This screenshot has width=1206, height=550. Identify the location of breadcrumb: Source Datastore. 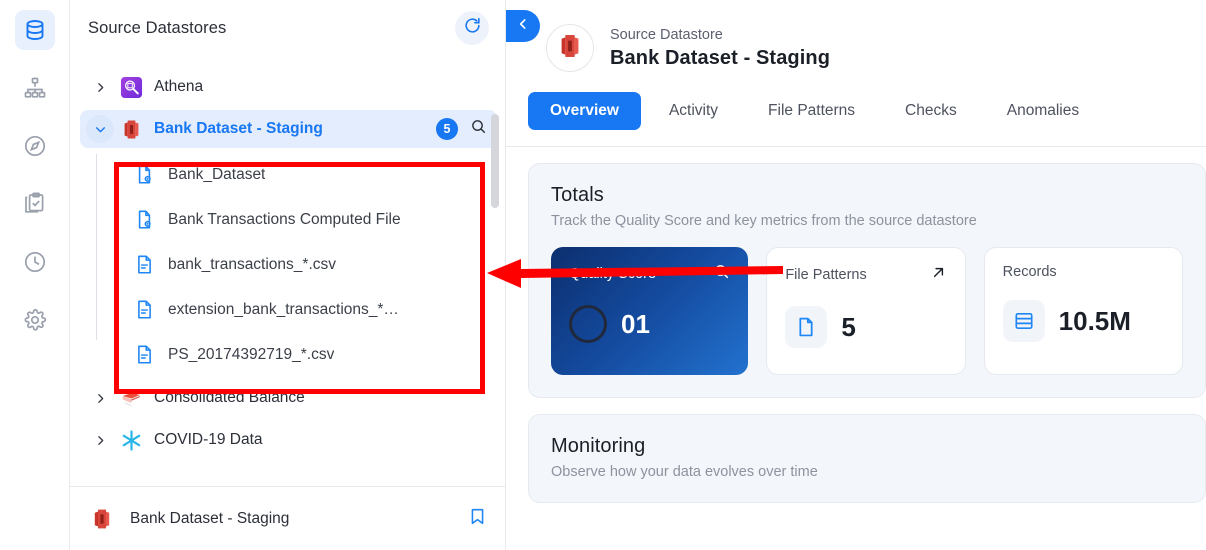
(666, 35).